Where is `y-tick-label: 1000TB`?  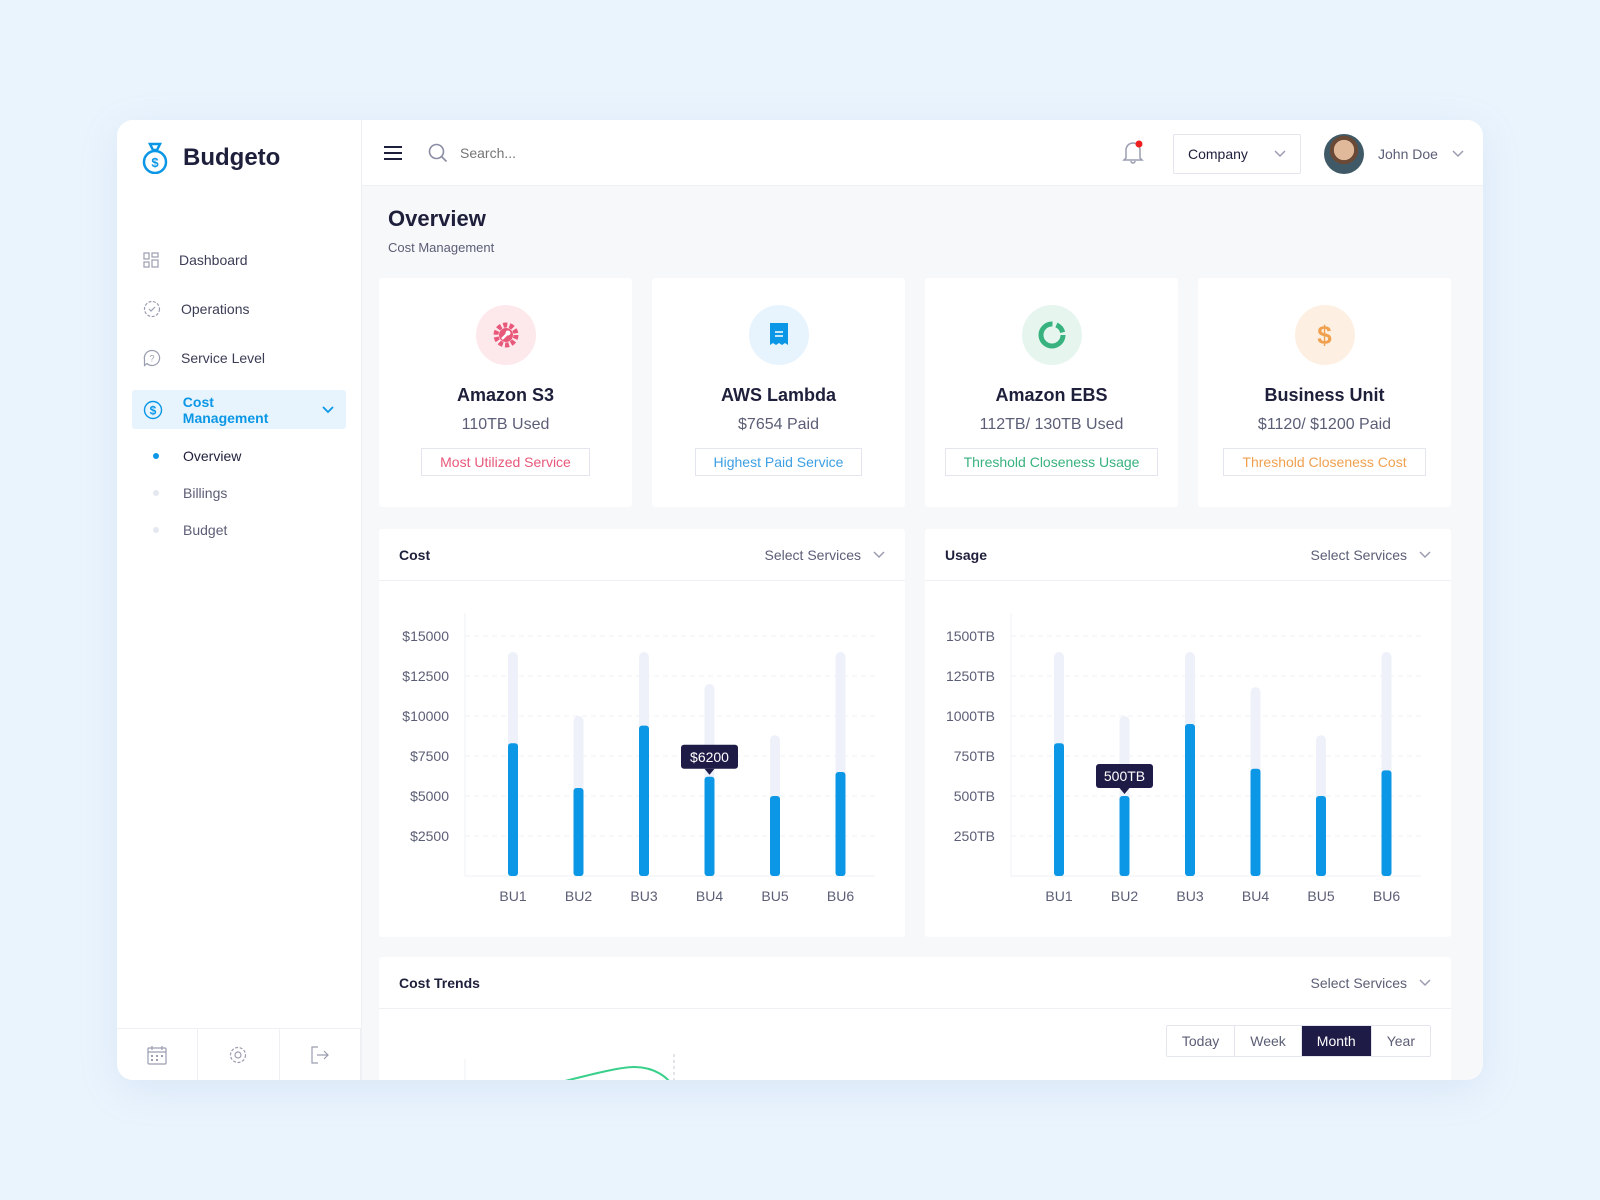
y-tick-label: 1000TB is located at coordinates (970, 716).